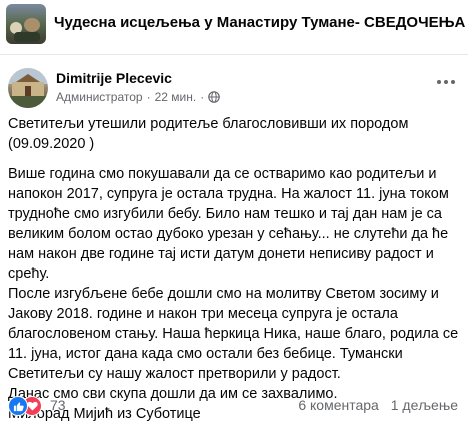 This screenshot has width=468, height=427. I want to click on divider, so click(234, 54).